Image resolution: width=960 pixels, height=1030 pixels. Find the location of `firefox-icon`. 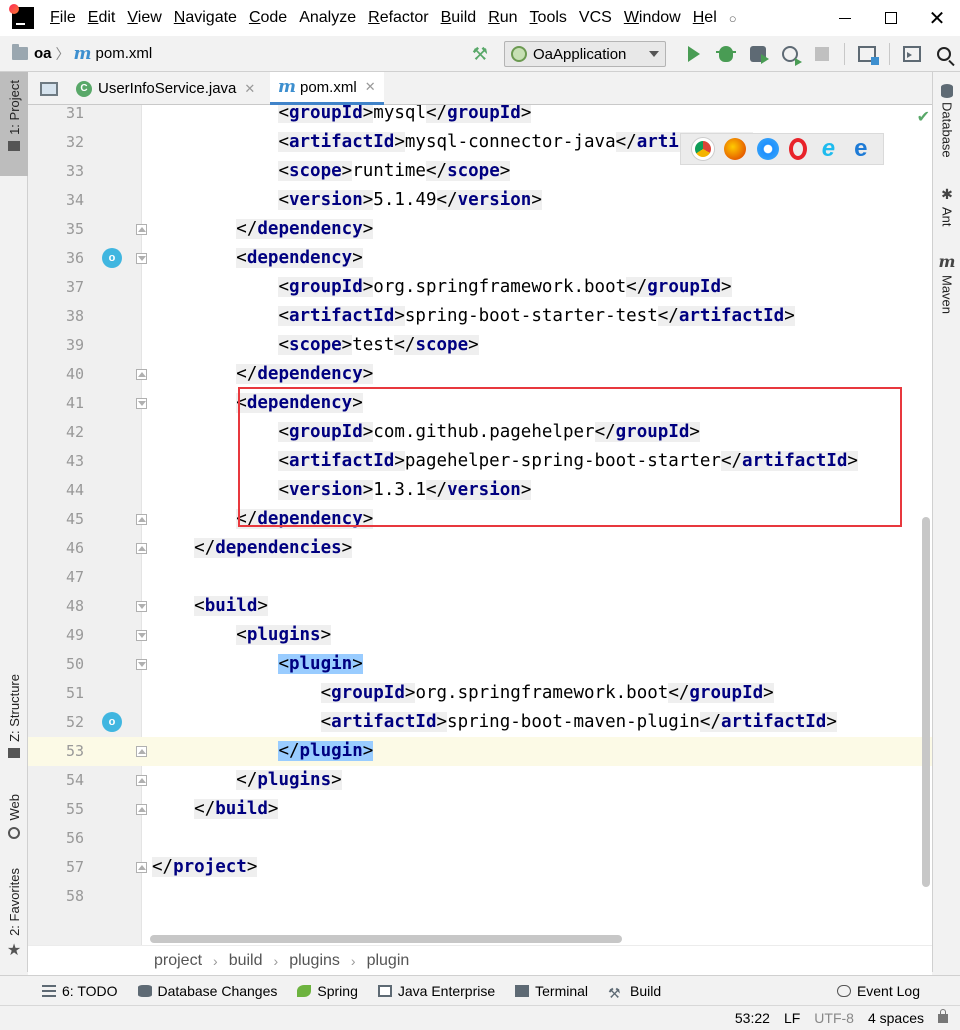

firefox-icon is located at coordinates (735, 149).